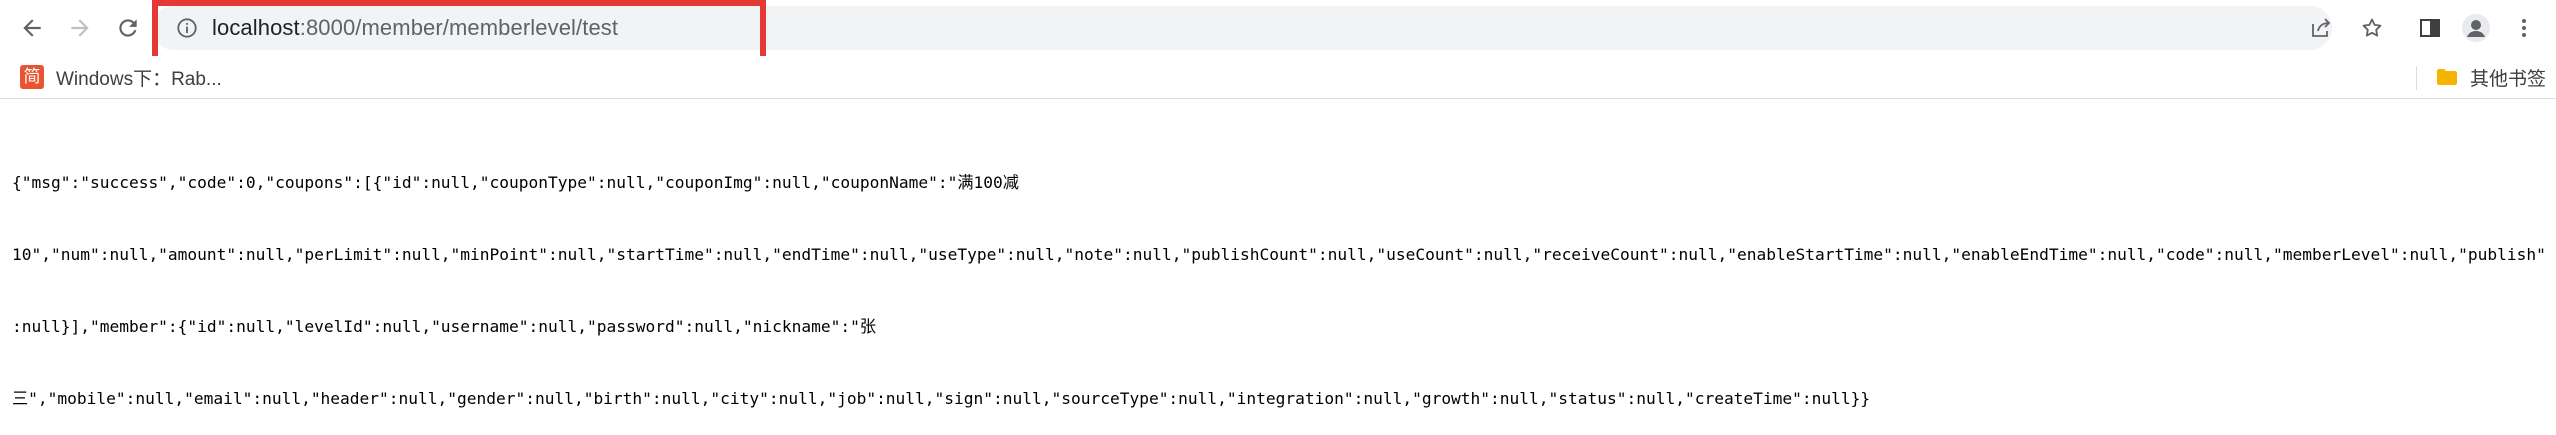 This screenshot has height=435, width=2556. Describe the element at coordinates (2416, 78) in the screenshot. I see `bookmarks-separator` at that location.